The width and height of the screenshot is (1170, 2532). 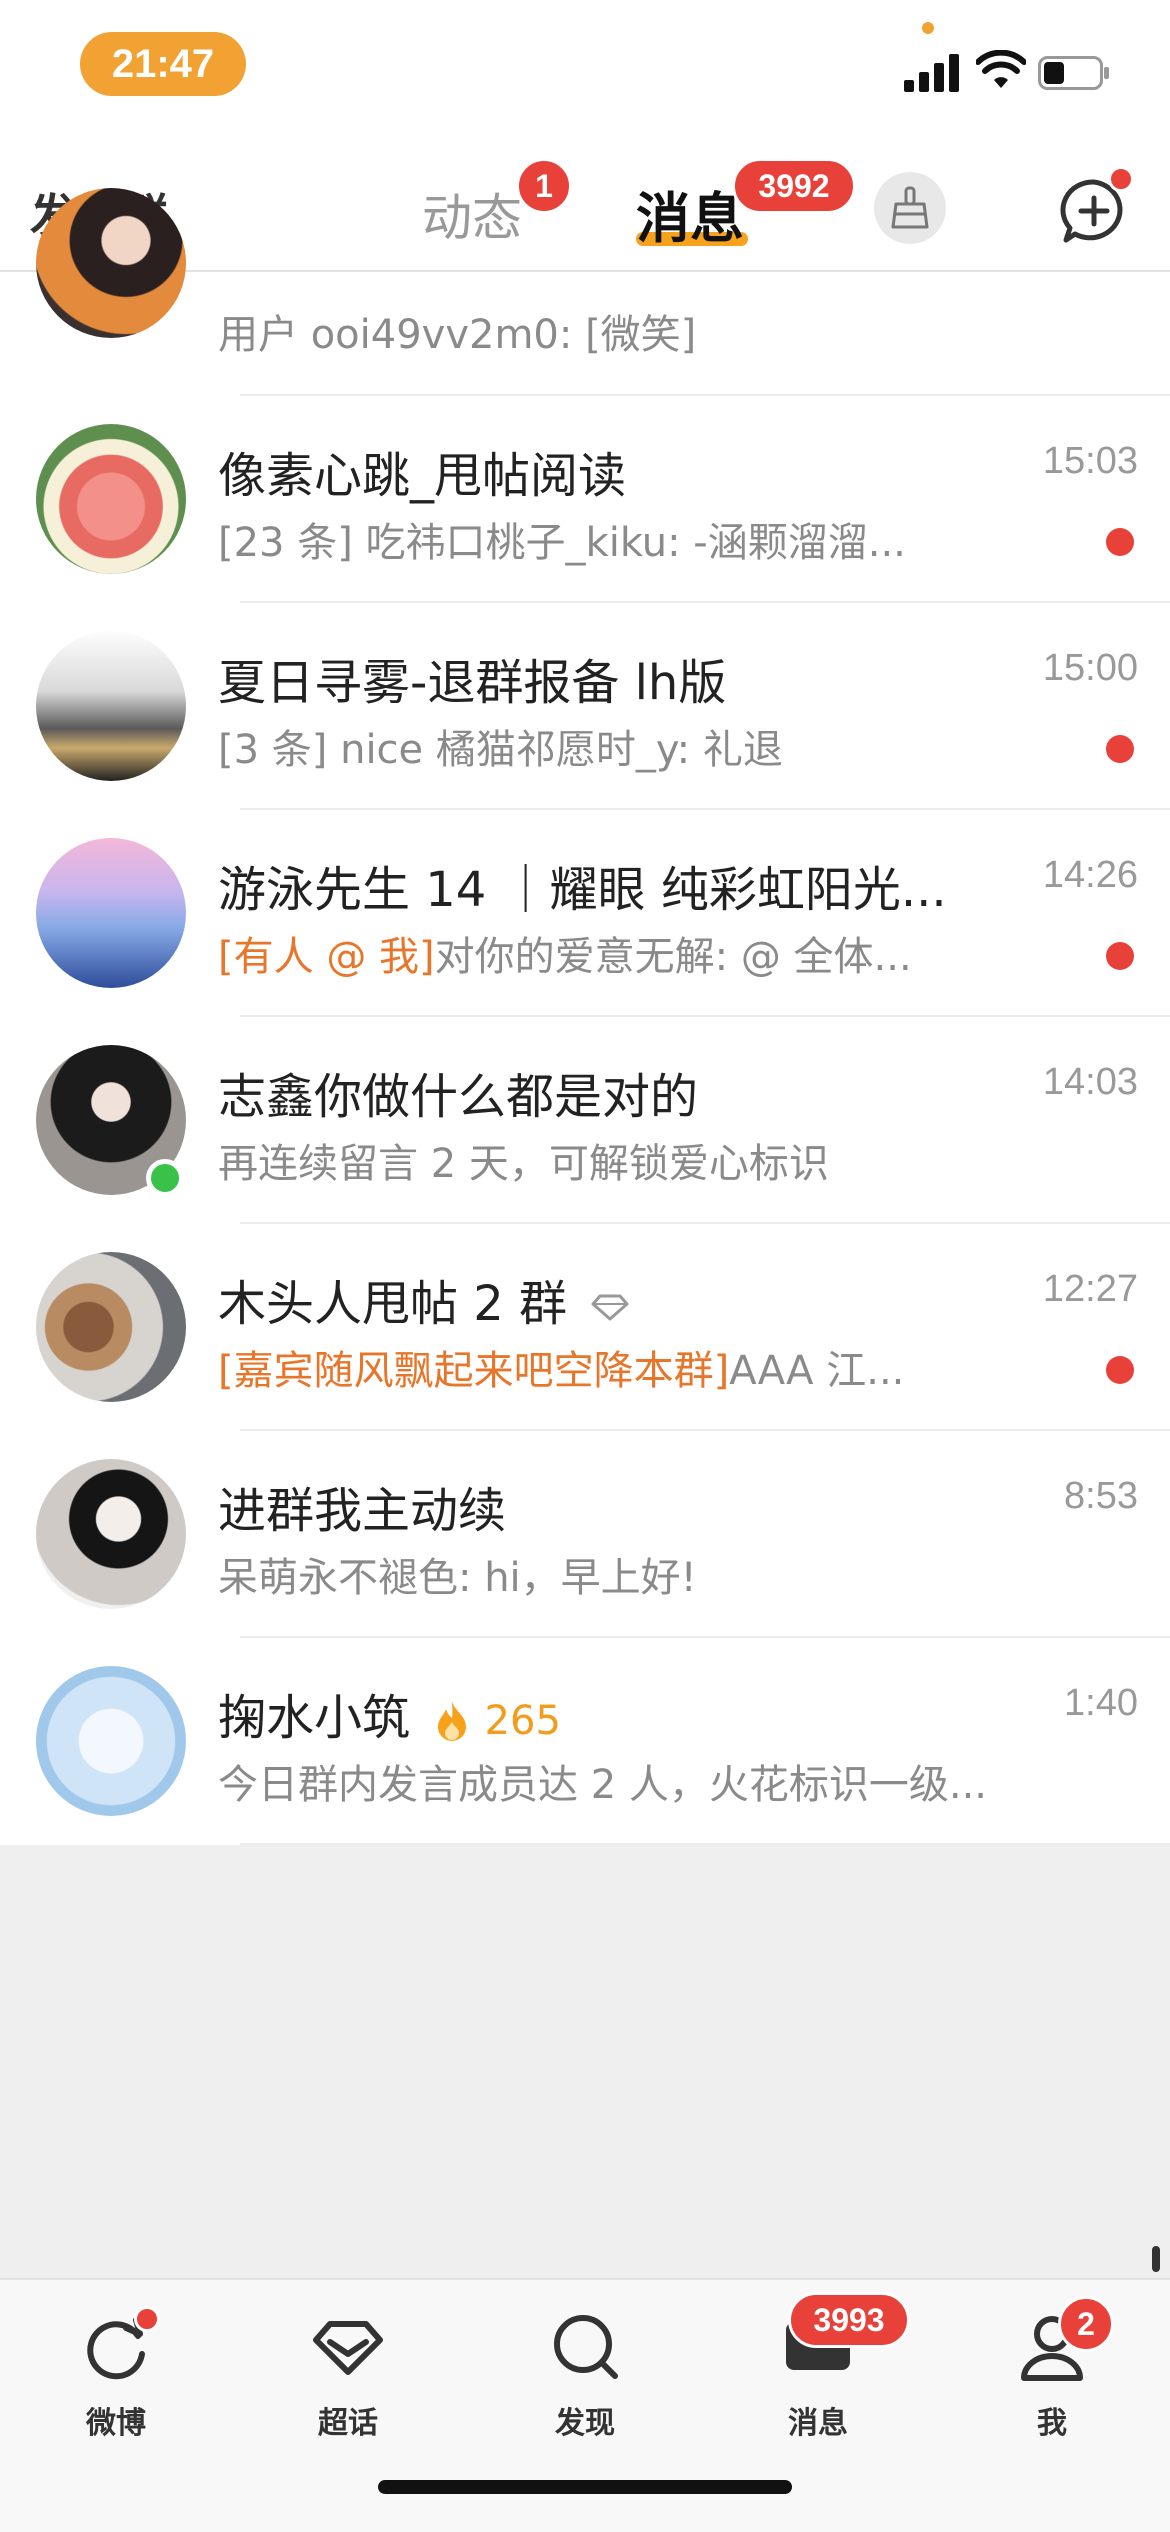 I want to click on tab-chaohua: 超话, so click(x=348, y=2376).